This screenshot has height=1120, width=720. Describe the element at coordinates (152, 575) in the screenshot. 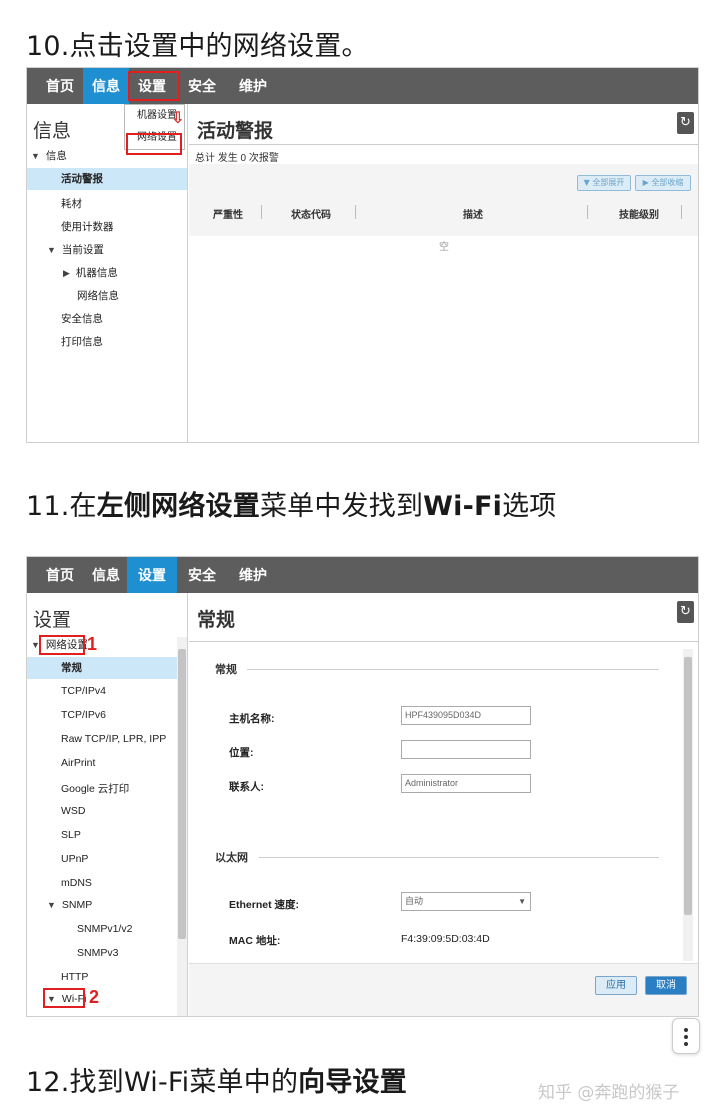

I see `nav-tab-settings: 设置` at that location.